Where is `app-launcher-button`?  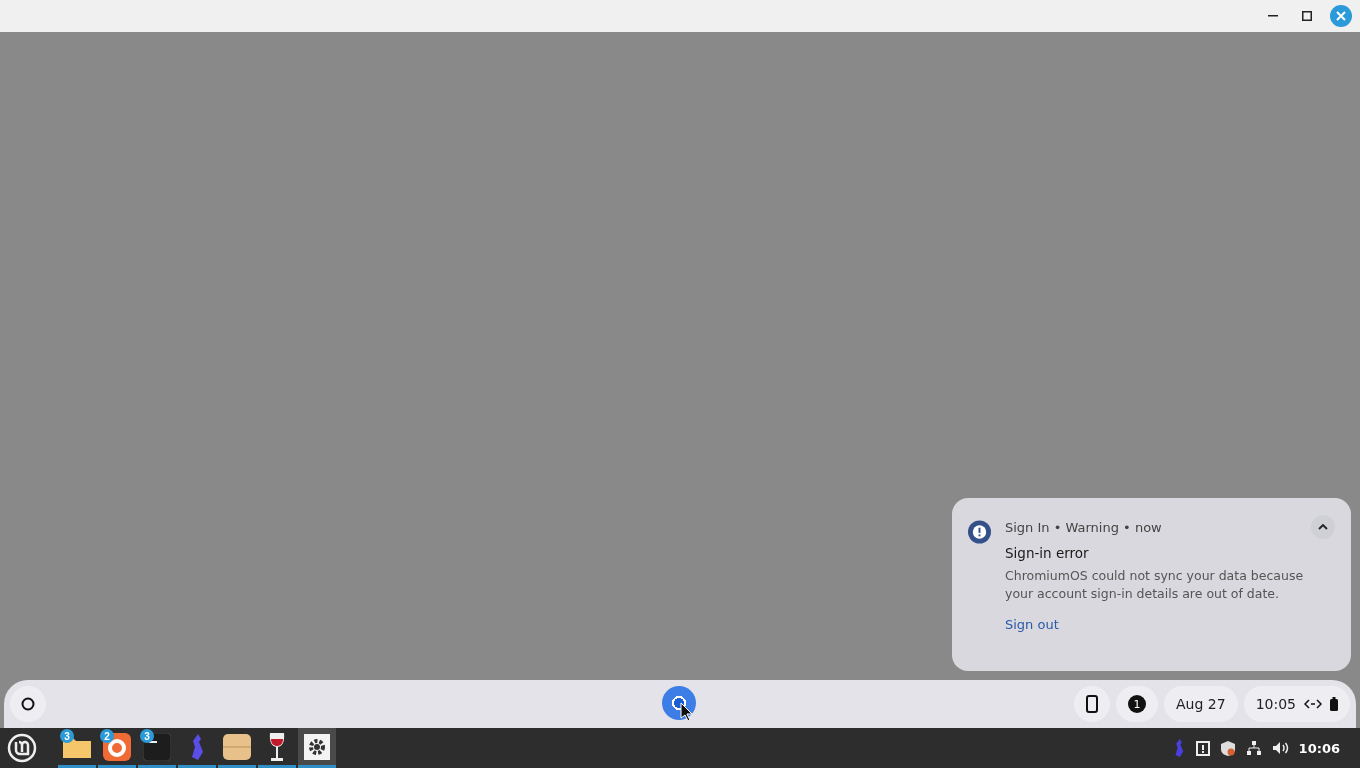
app-launcher-button is located at coordinates (317, 748).